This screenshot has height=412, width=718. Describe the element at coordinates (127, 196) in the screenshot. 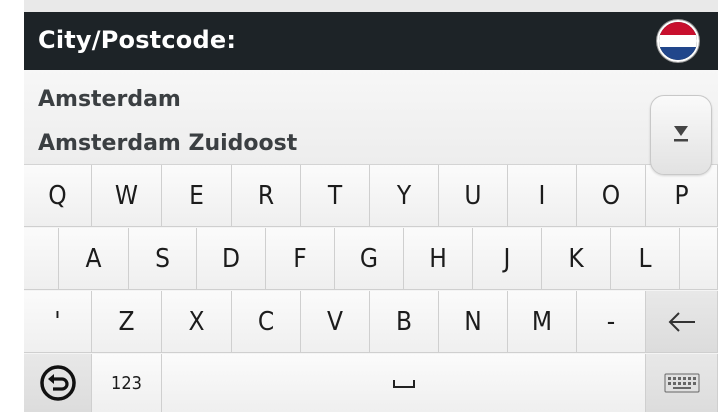

I see `key-w: W` at that location.